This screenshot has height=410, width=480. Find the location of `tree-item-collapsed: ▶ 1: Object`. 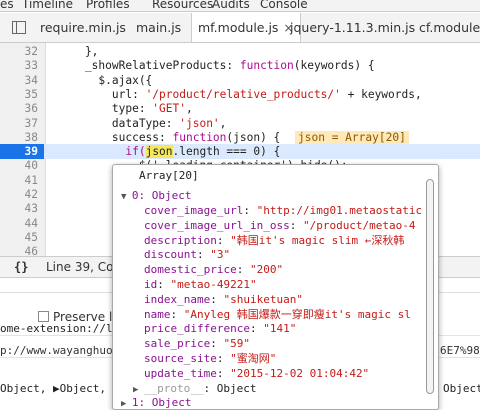

tree-item-collapsed: ▶ 1: Object is located at coordinates (156, 402).